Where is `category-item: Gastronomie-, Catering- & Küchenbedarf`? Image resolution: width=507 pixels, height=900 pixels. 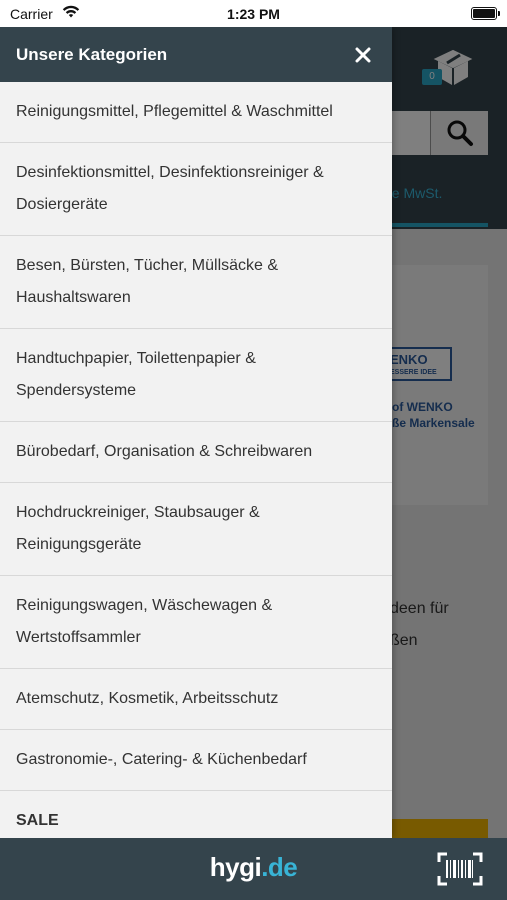
category-item: Gastronomie-, Catering- & Küchenbedarf is located at coordinates (196, 760).